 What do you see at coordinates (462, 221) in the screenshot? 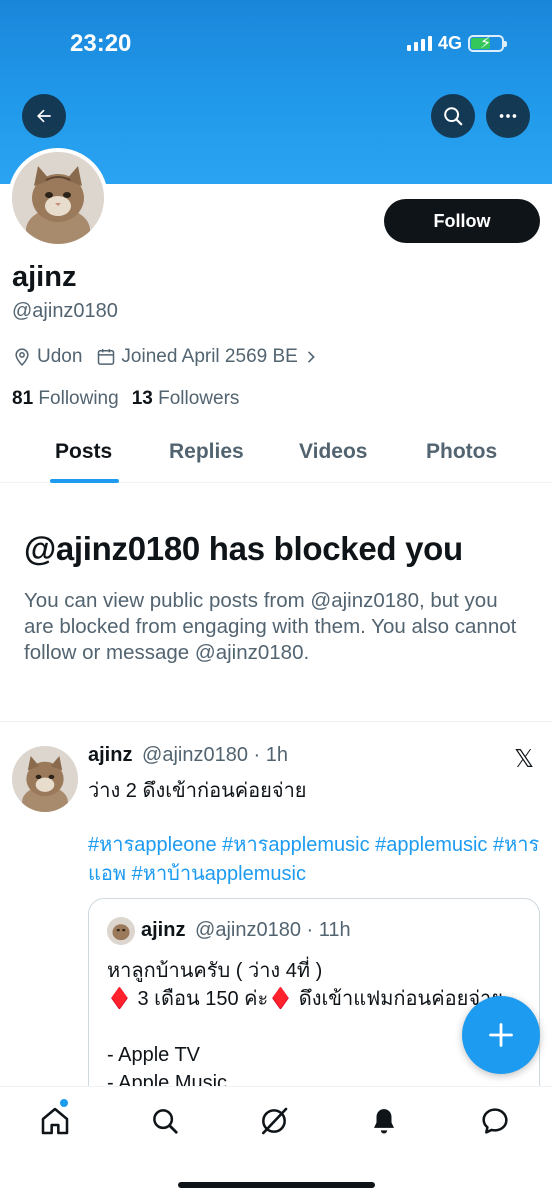
I see `follow-button: Follow` at bounding box center [462, 221].